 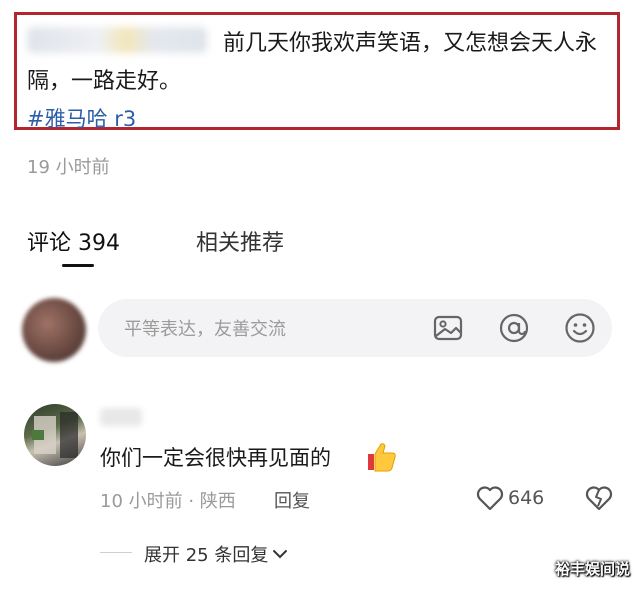 What do you see at coordinates (312, 62) in the screenshot?
I see `post-text: 前几天你我欢声笑语，又怎想会天人永隔，一路走好。` at bounding box center [312, 62].